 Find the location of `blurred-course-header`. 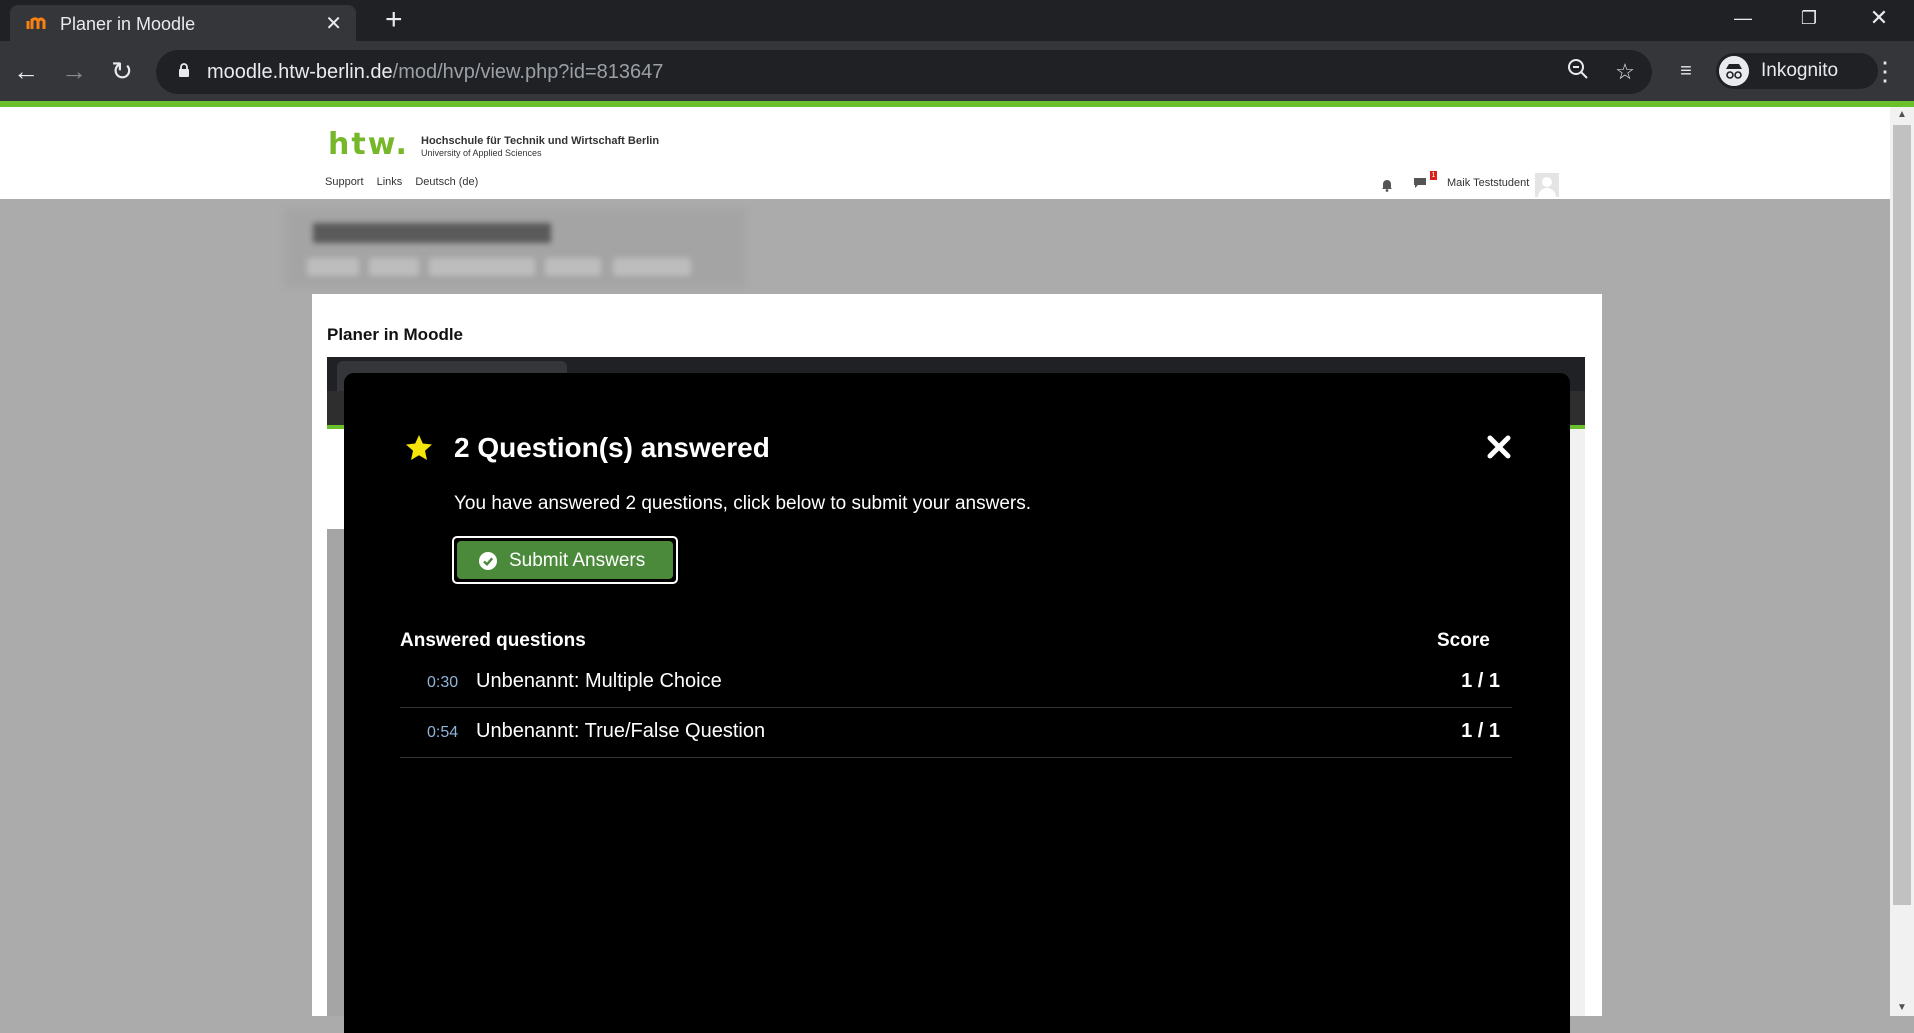

blurred-course-header is located at coordinates (515, 248).